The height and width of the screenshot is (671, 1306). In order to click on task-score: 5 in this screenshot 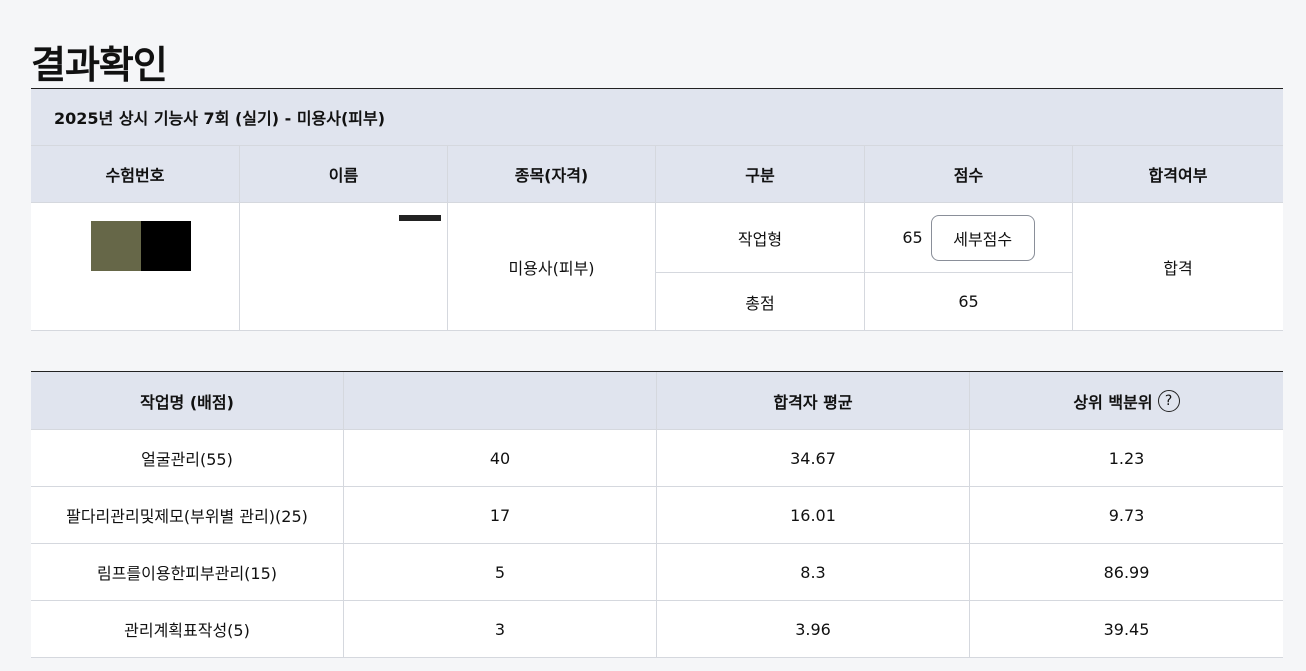, I will do `click(500, 572)`.